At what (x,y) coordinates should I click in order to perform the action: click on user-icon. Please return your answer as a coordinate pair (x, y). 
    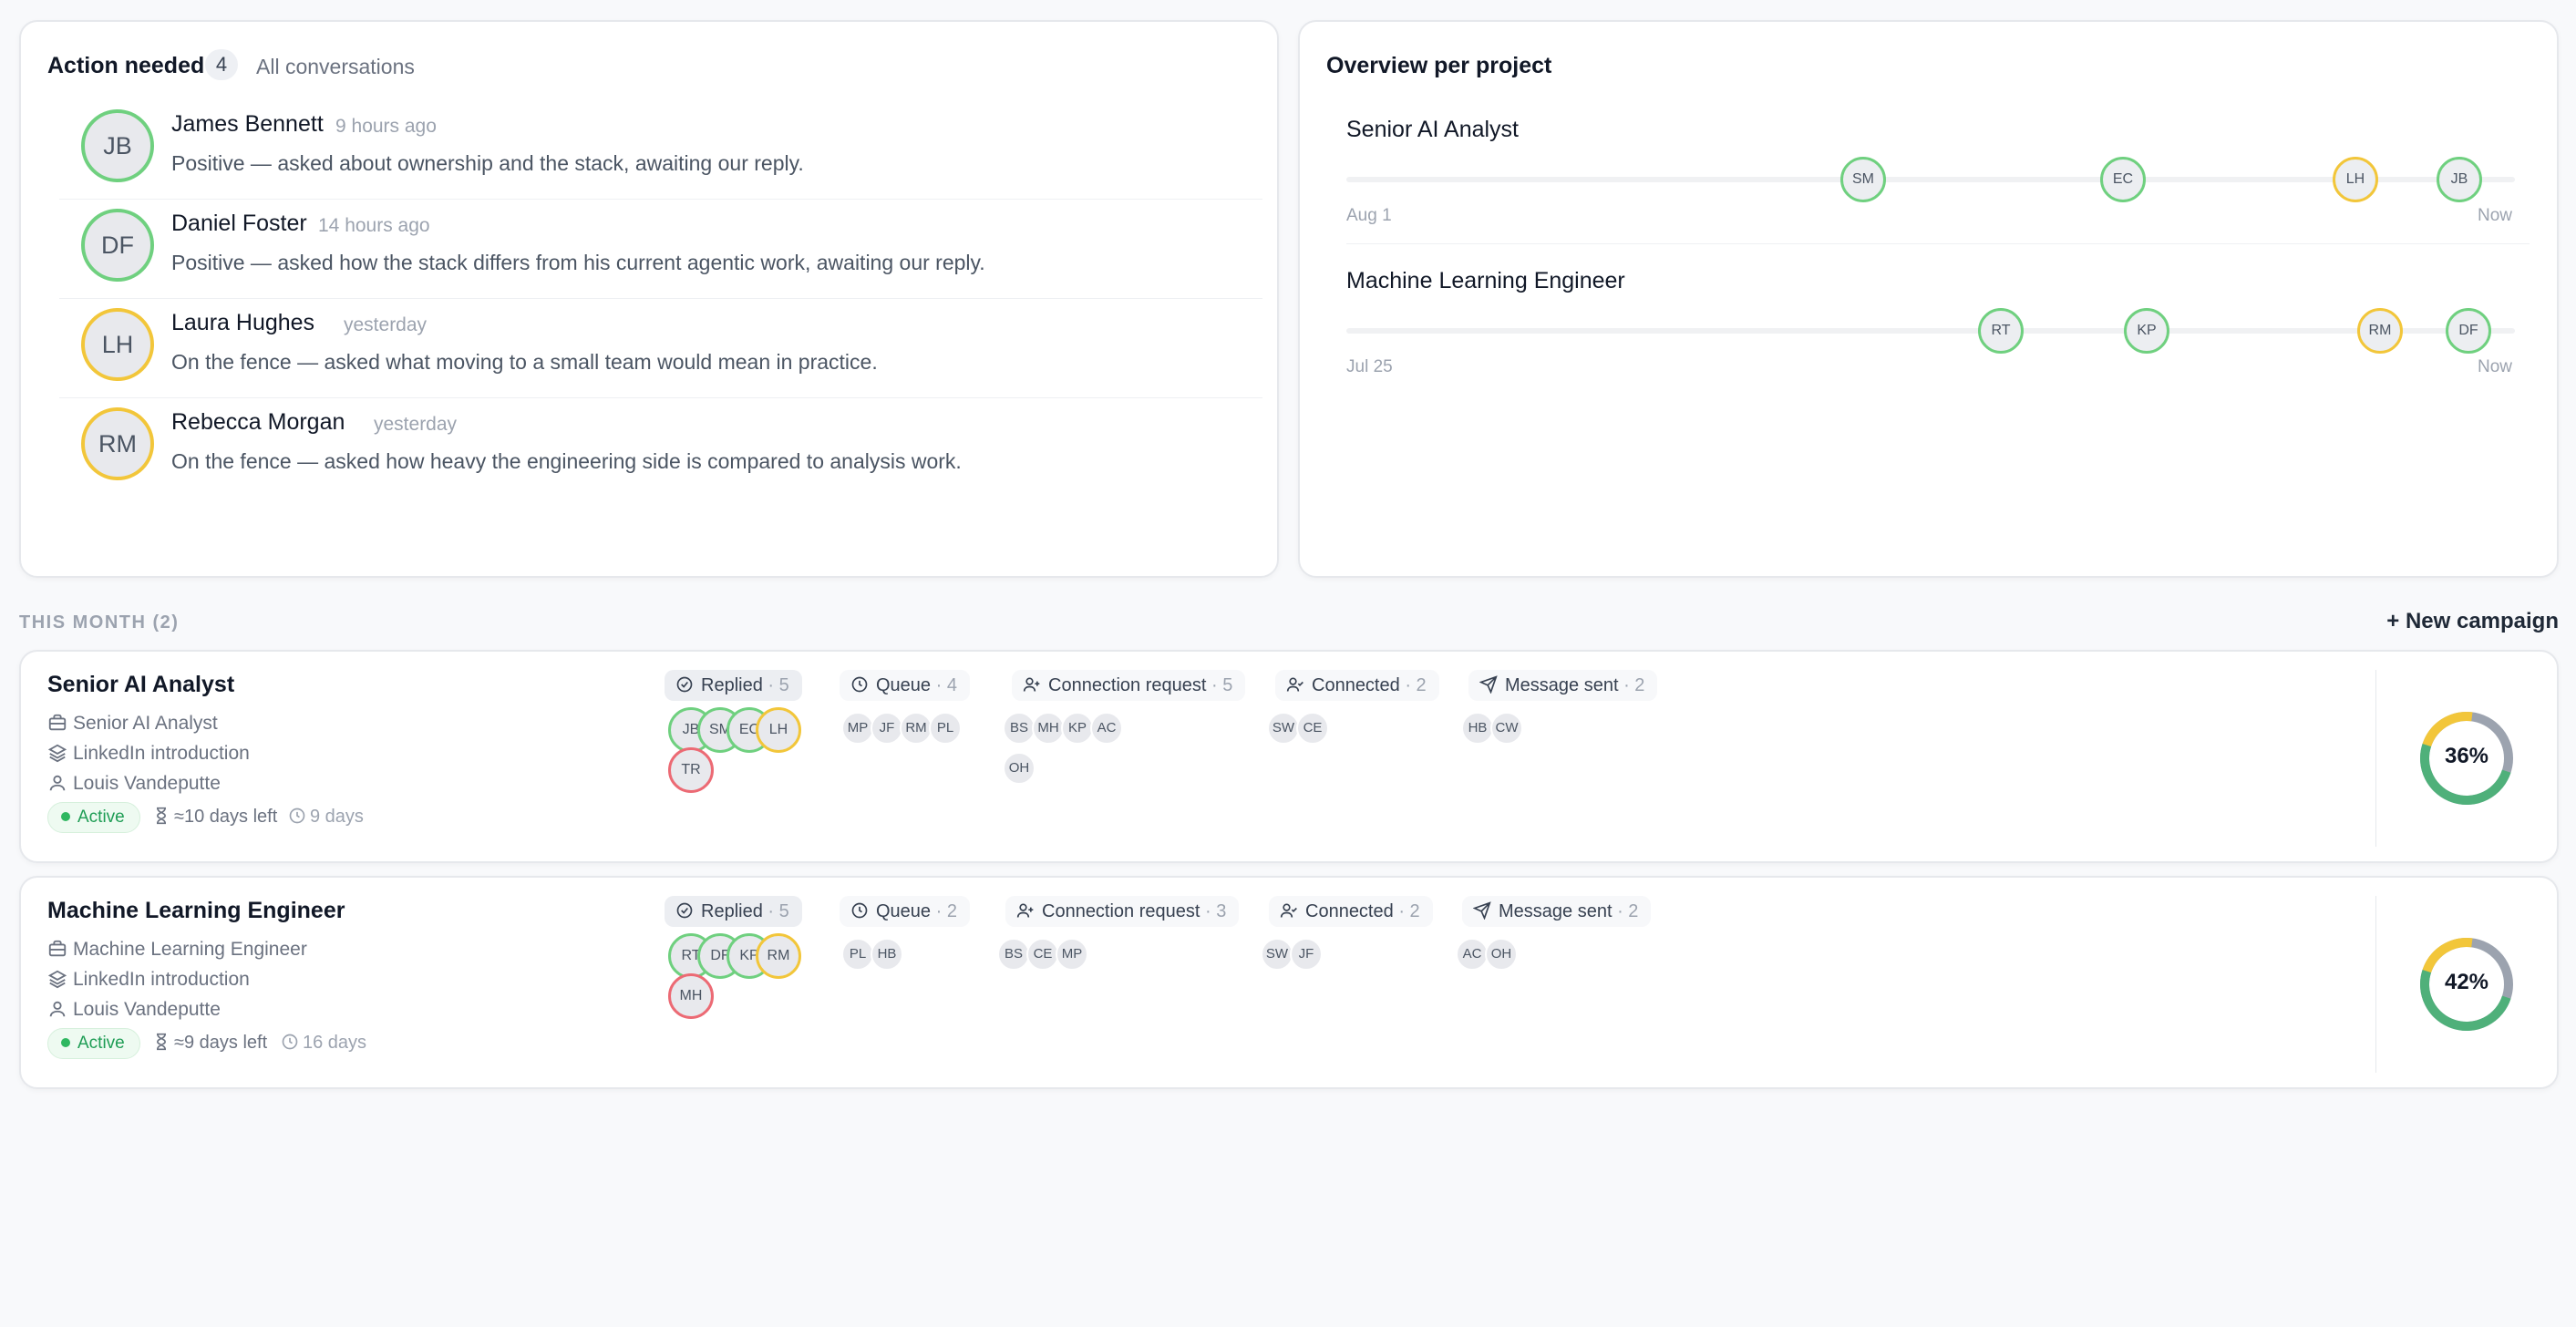
    Looking at the image, I should click on (57, 1009).